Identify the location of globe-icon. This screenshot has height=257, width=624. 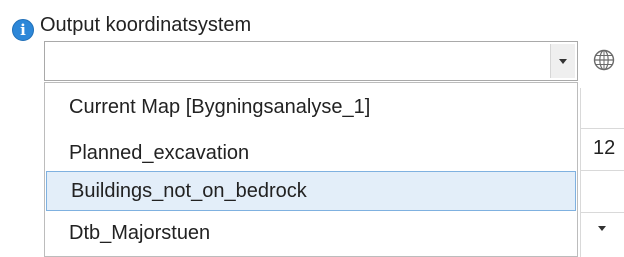
(604, 60).